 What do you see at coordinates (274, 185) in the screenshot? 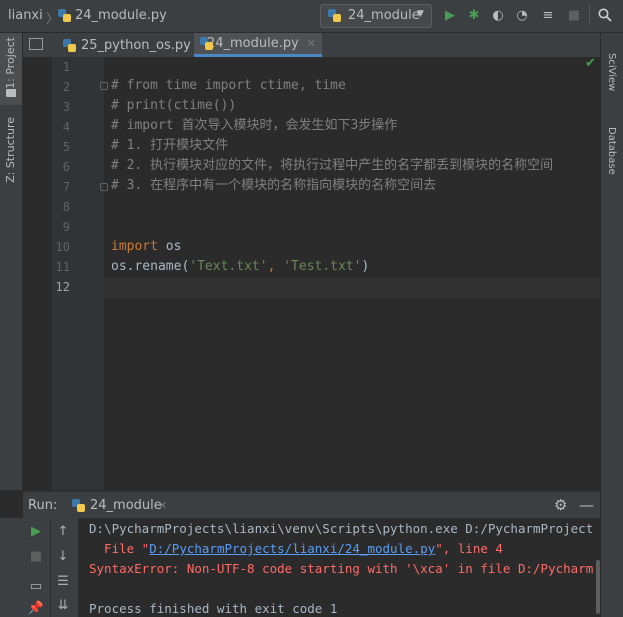
I see `code-line-7: # 3. 在程序中有一个模块的名称指向模块的名称空间去` at bounding box center [274, 185].